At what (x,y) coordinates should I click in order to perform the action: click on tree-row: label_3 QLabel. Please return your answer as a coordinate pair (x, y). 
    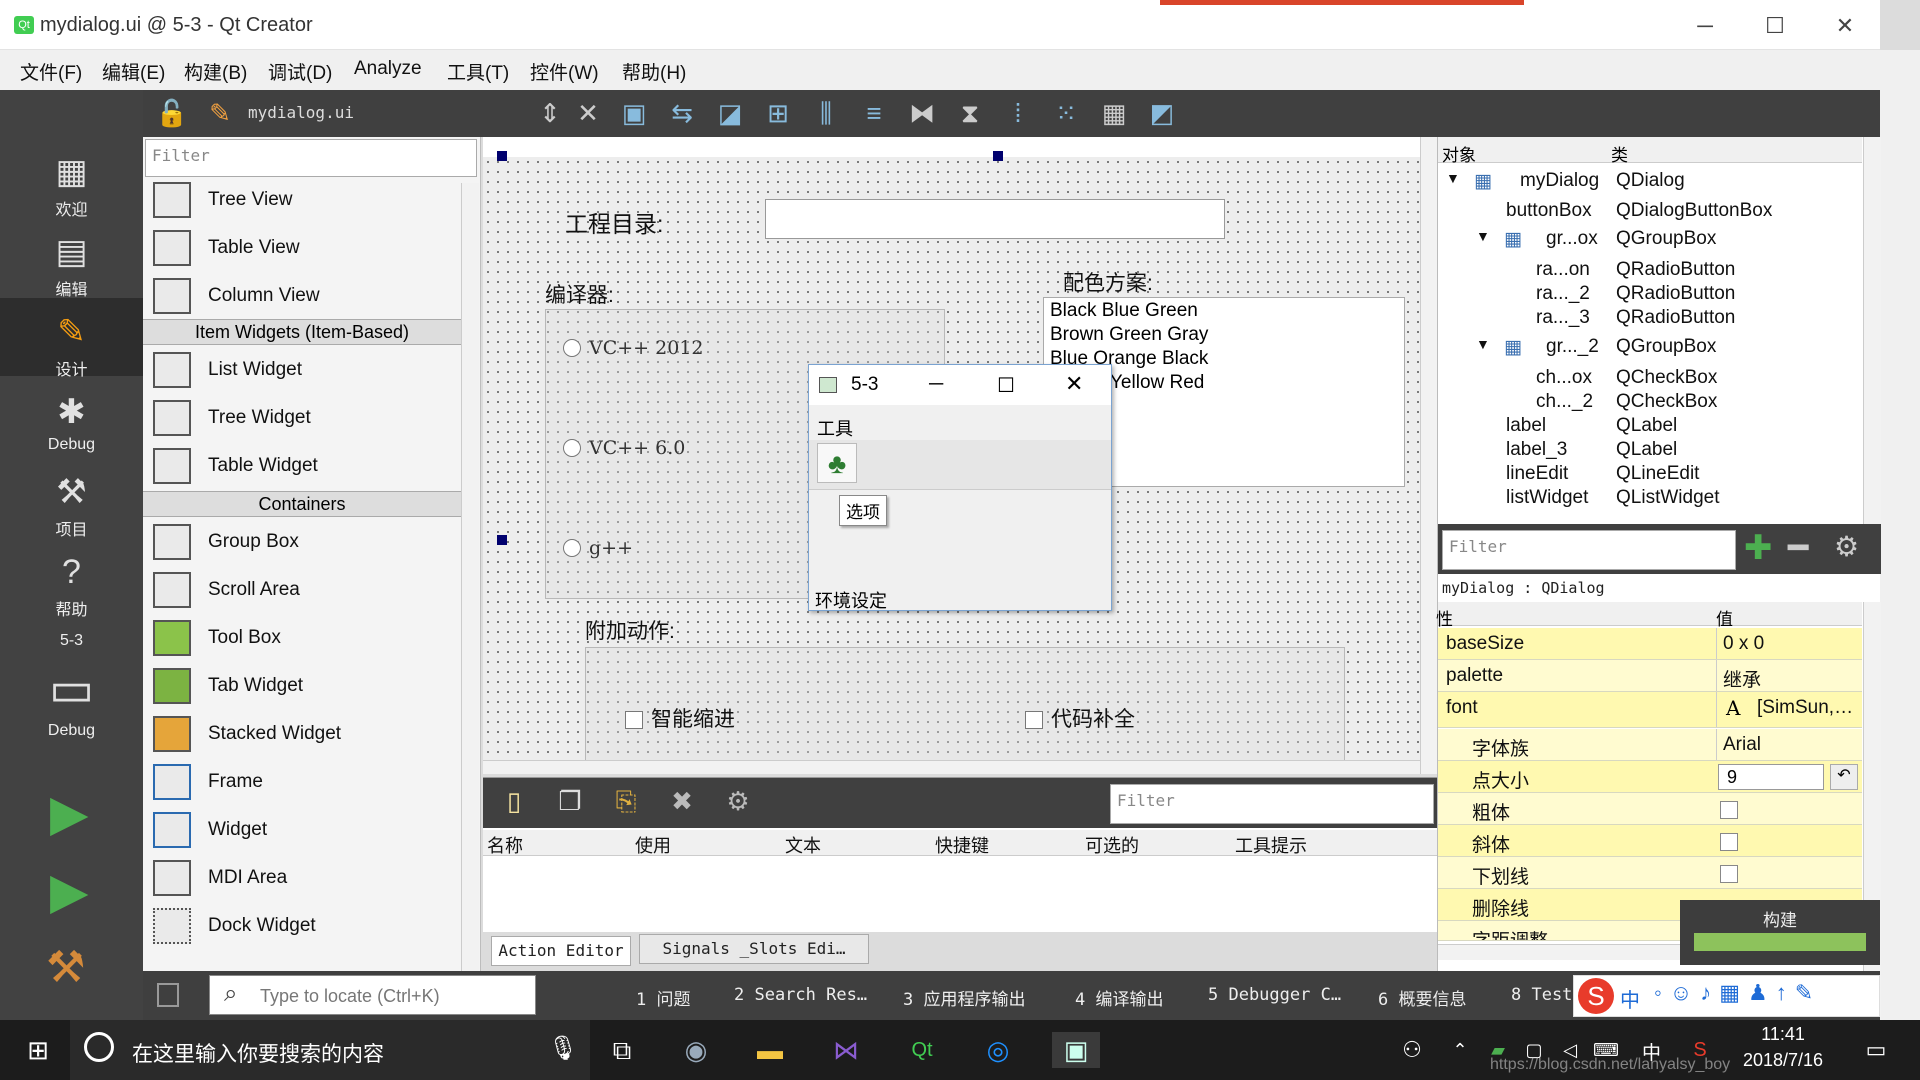
    Looking at the image, I should click on (1648, 451).